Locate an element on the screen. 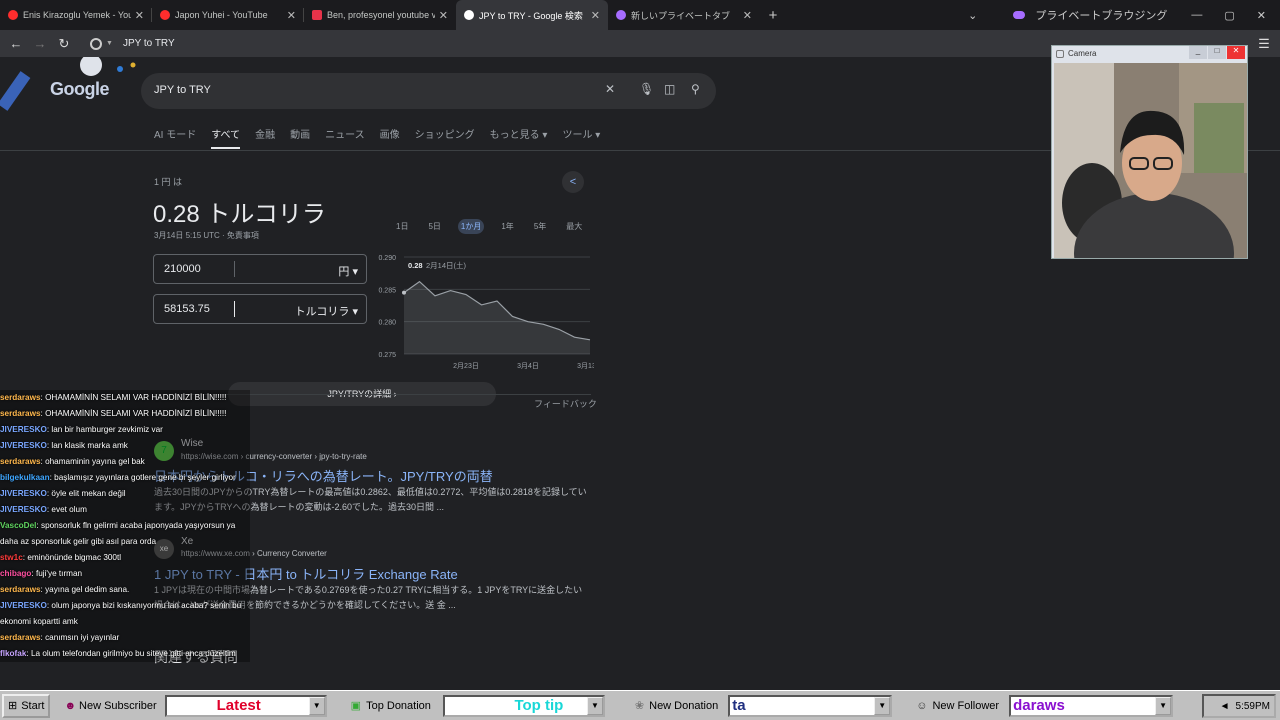  tab-5: 新しいプライベートタブ ✕ is located at coordinates (684, 15).